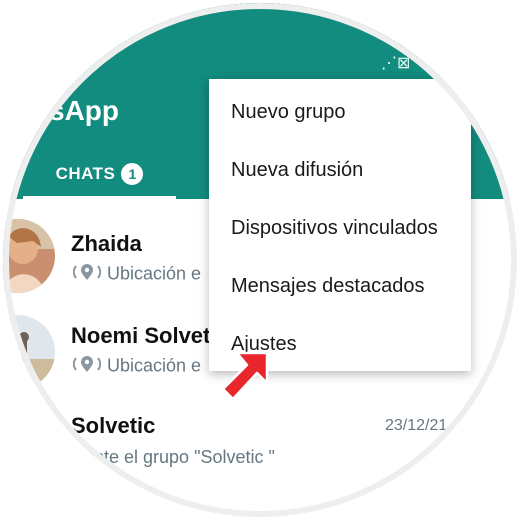 The image size is (520, 520). What do you see at coordinates (132, 174) in the screenshot?
I see `unread-badge: 1` at bounding box center [132, 174].